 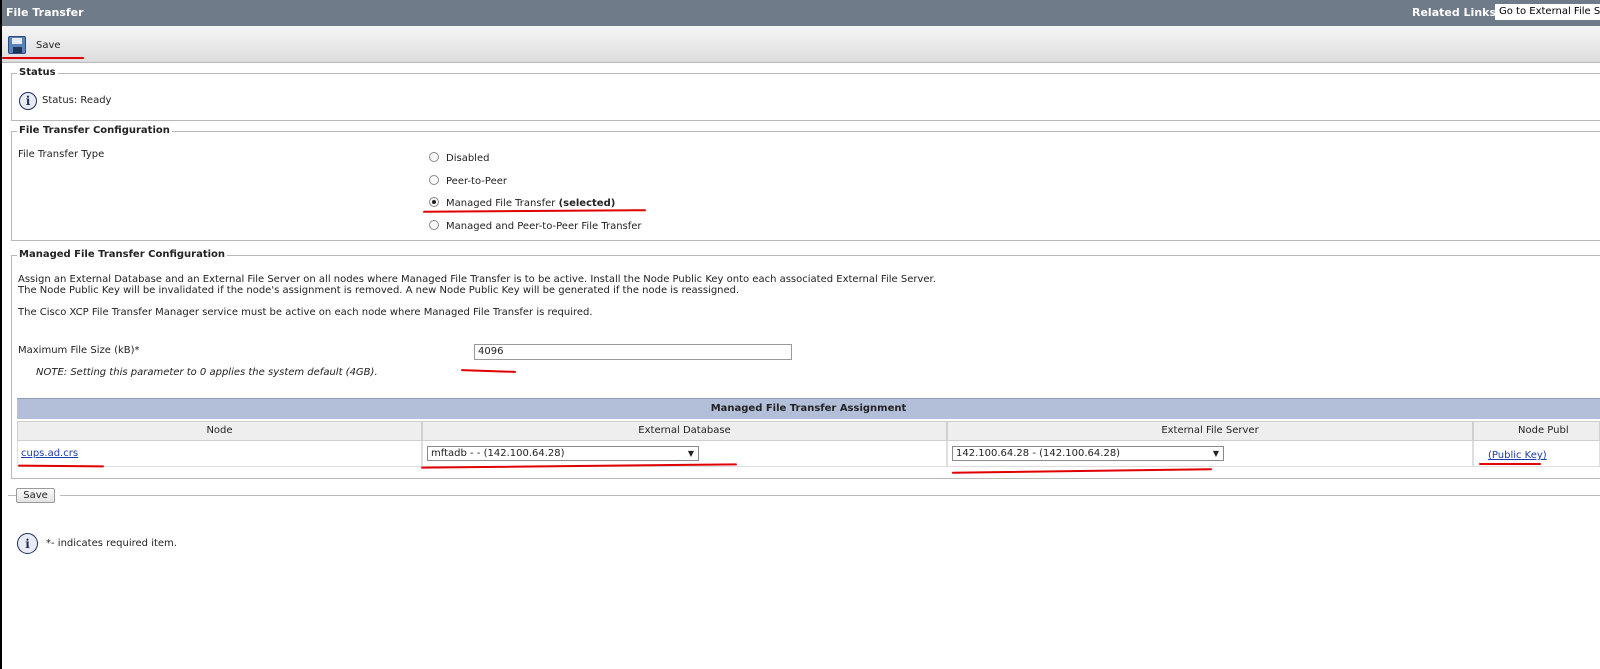 I want to click on annotation-underline-public-key, so click(x=1510, y=464).